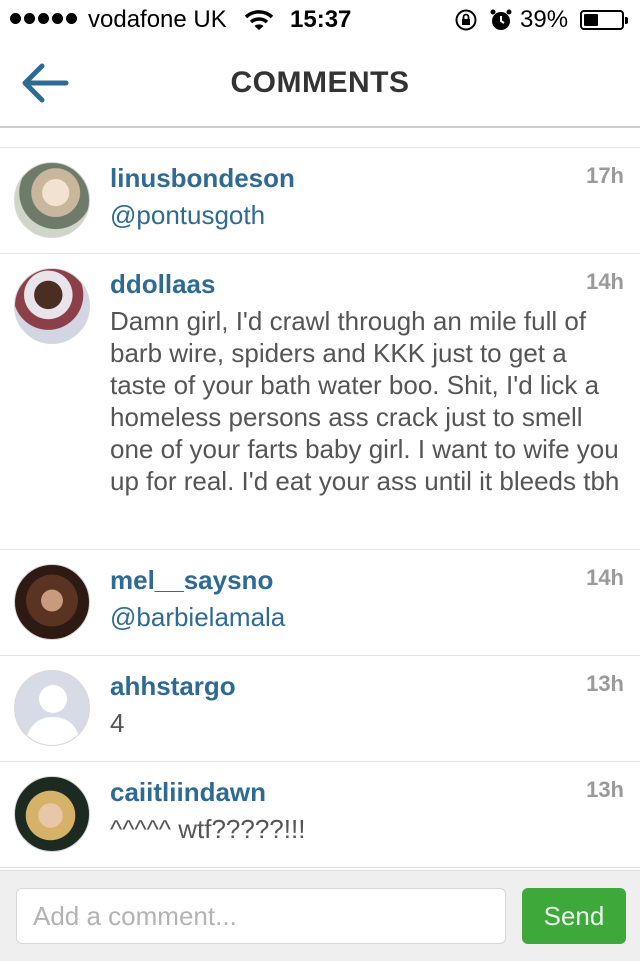  I want to click on comment-text: 4, so click(117, 723).